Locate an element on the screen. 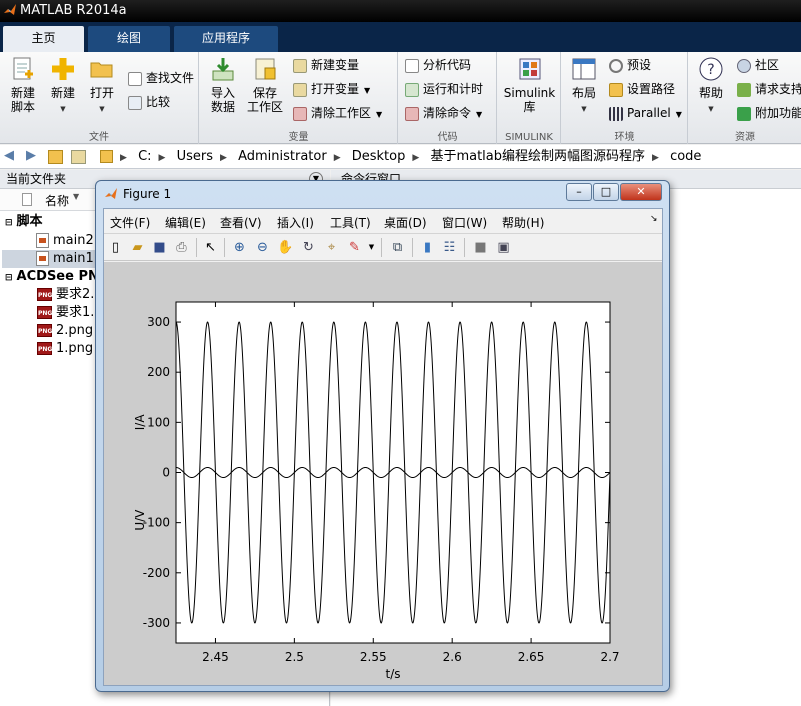  find-files-button: 查找文件 is located at coordinates (161, 78).